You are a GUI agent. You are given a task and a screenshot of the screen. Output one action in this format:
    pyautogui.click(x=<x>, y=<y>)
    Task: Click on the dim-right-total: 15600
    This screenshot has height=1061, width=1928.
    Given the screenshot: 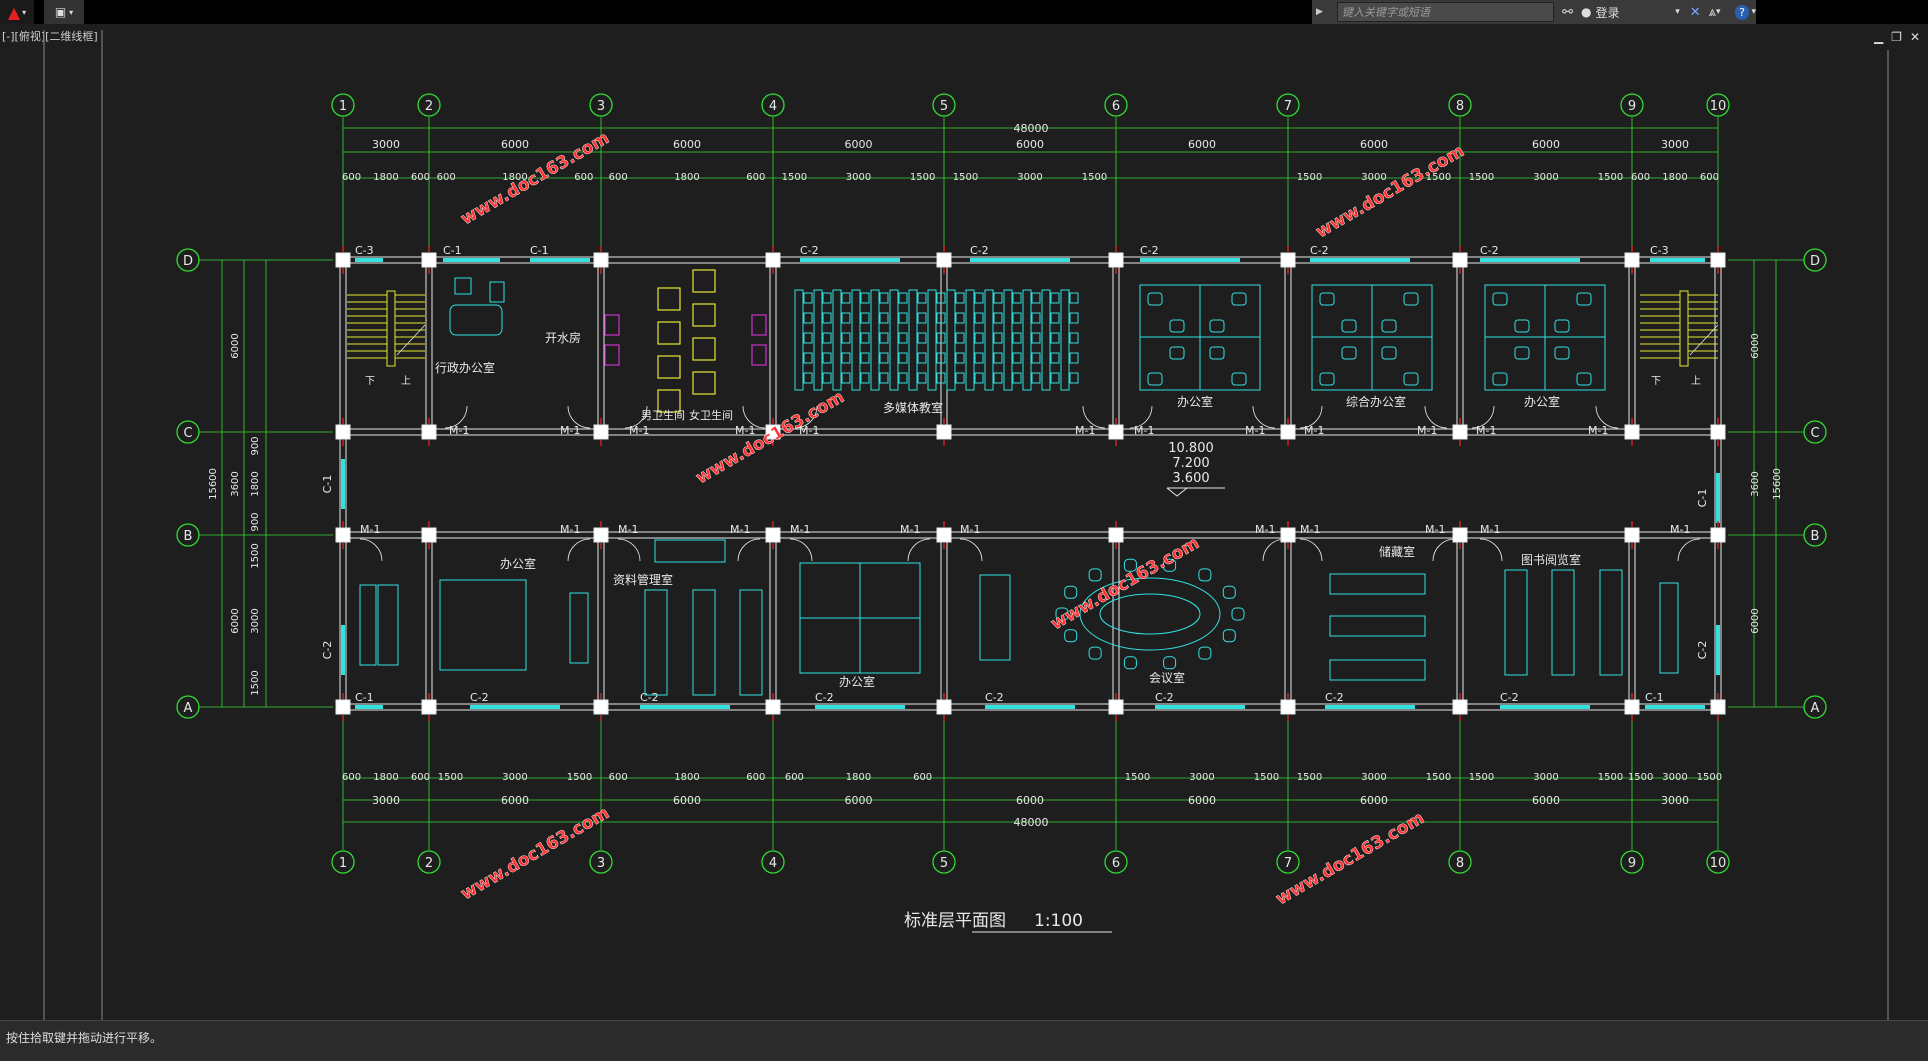 What is the action you would take?
    pyautogui.click(x=1777, y=484)
    